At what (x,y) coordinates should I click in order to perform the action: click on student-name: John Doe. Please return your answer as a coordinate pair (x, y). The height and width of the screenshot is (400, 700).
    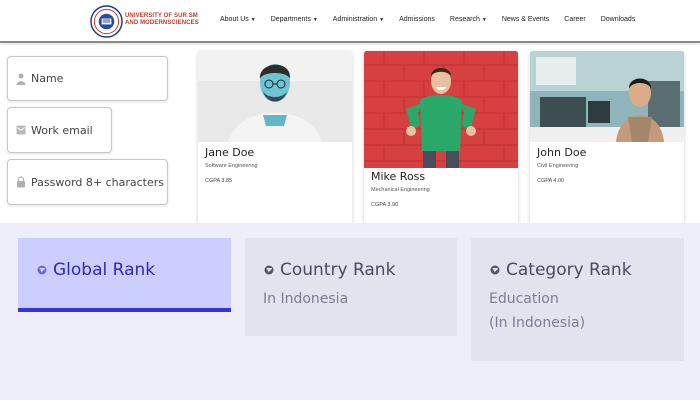
    Looking at the image, I should click on (562, 152).